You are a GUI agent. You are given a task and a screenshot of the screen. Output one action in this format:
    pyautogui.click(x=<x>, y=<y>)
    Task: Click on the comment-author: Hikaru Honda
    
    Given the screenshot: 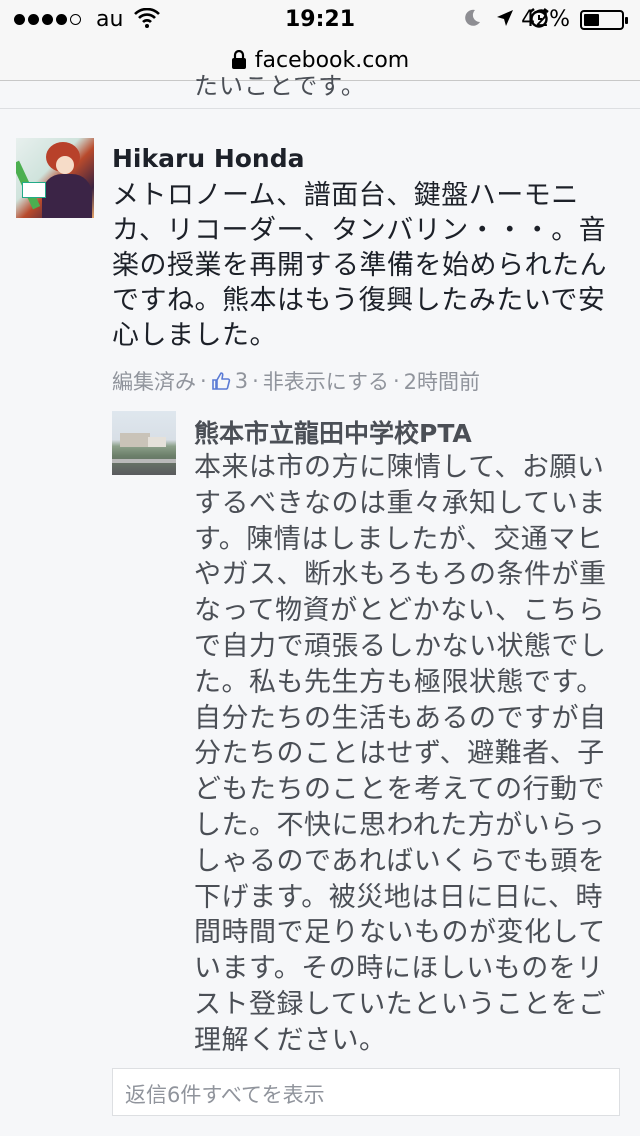 What is the action you would take?
    pyautogui.click(x=208, y=158)
    